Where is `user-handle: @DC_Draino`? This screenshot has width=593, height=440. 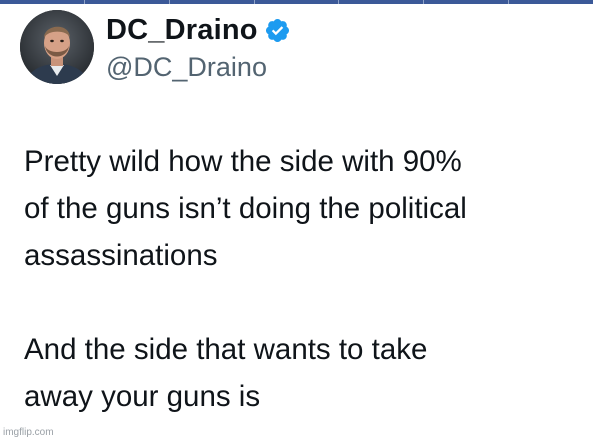 user-handle: @DC_Draino is located at coordinates (198, 67).